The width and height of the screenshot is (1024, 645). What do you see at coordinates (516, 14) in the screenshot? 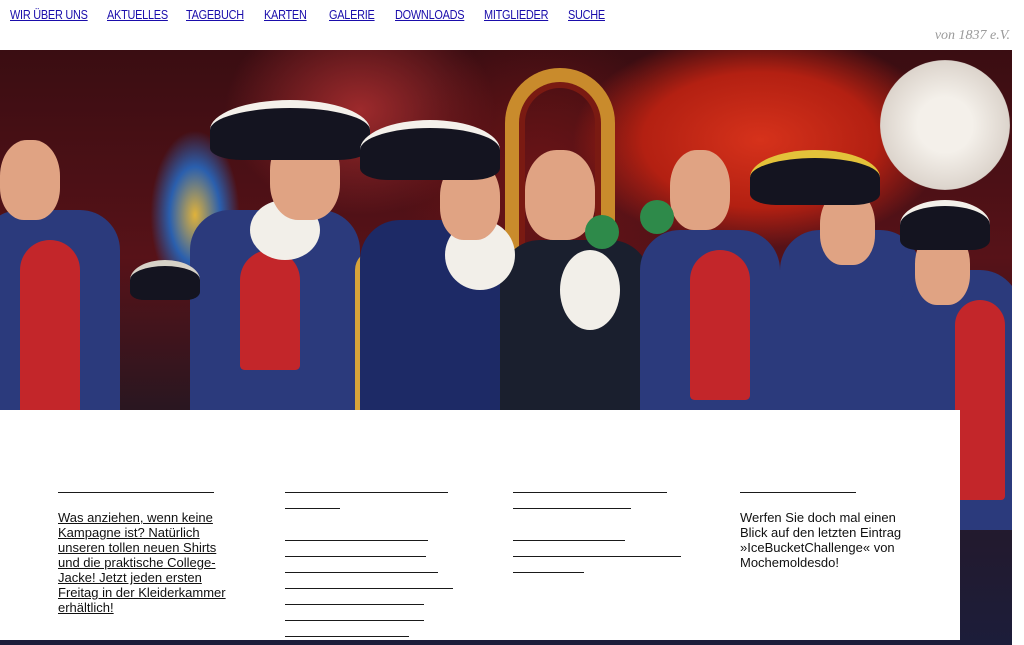
I see `nav-mitglieder: MITGLIEDER` at bounding box center [516, 14].